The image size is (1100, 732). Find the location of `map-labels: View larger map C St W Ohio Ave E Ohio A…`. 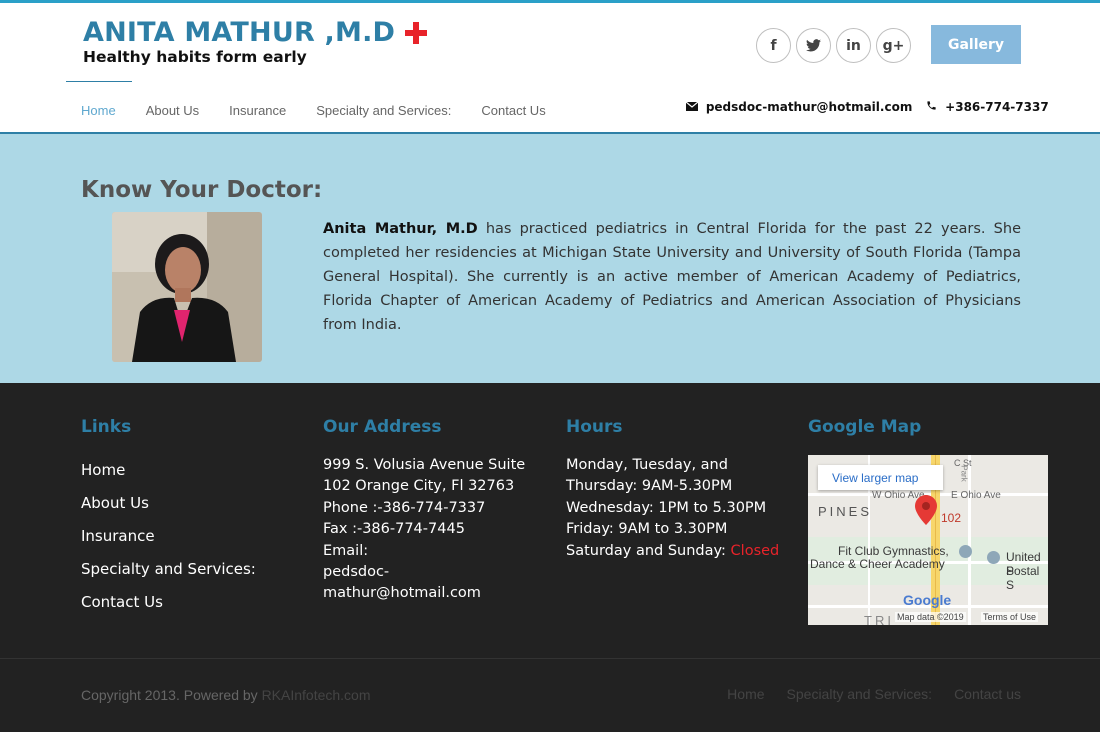

map-labels: View larger map C St W Ohio Ave E Ohio A… is located at coordinates (928, 541).